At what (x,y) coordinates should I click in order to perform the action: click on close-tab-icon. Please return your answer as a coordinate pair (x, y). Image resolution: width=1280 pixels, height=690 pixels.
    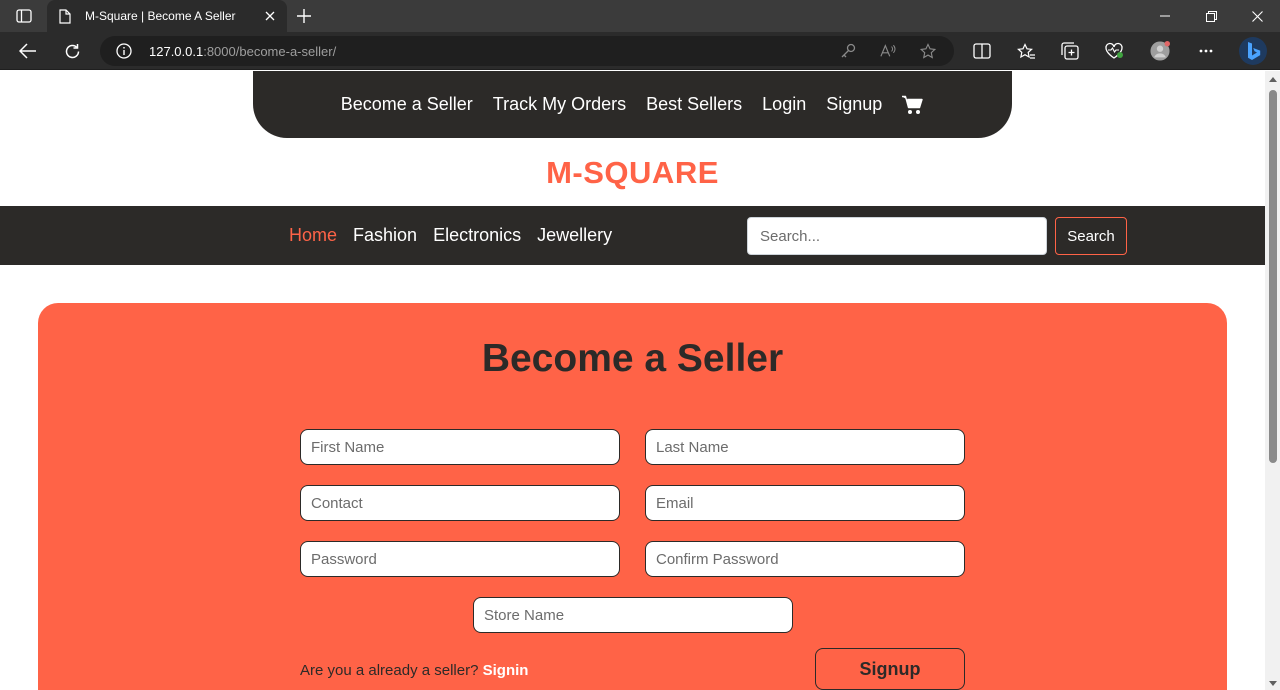
    Looking at the image, I should click on (270, 16).